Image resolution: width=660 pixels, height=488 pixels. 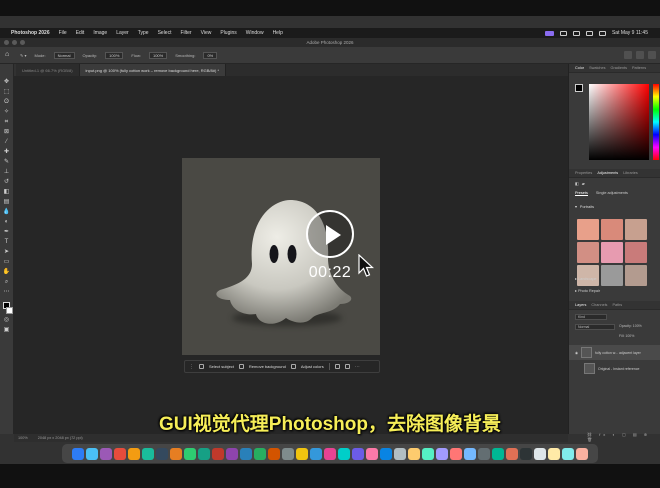 I want to click on remove-background-button: Remove background, so click(x=267, y=366).